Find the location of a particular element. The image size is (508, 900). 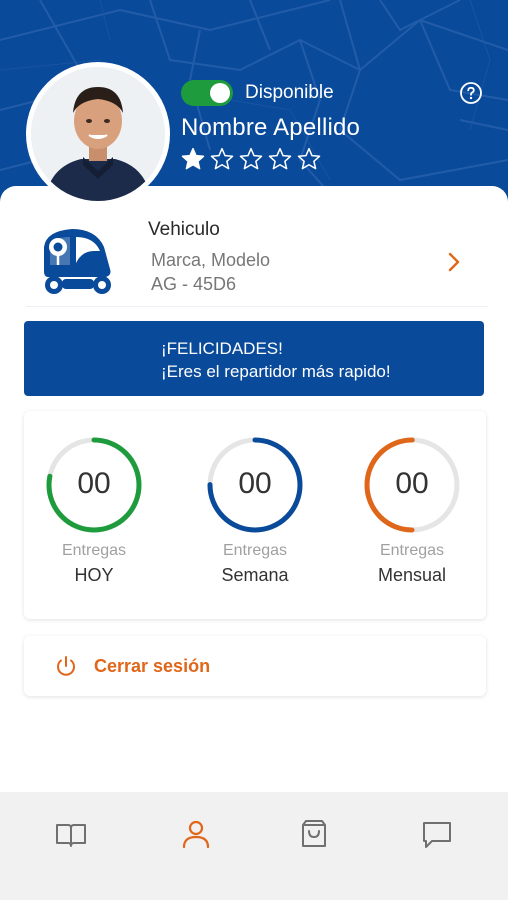

vehicle-title: Vehiculo is located at coordinates (184, 229).